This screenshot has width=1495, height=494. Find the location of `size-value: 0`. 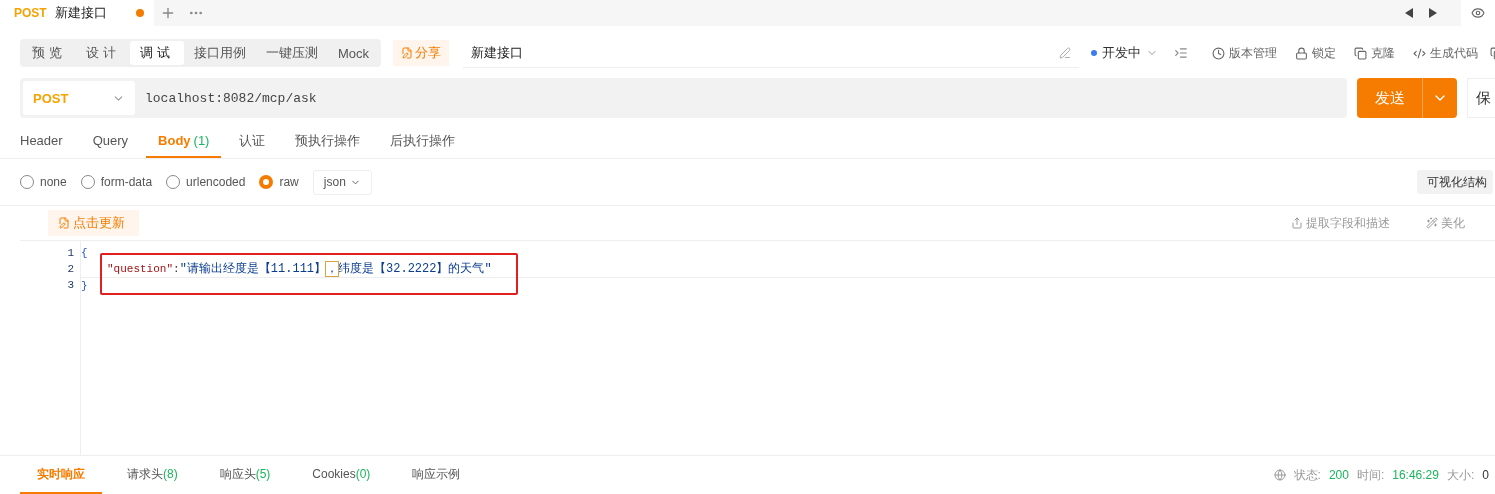

size-value: 0 is located at coordinates (1485, 475).